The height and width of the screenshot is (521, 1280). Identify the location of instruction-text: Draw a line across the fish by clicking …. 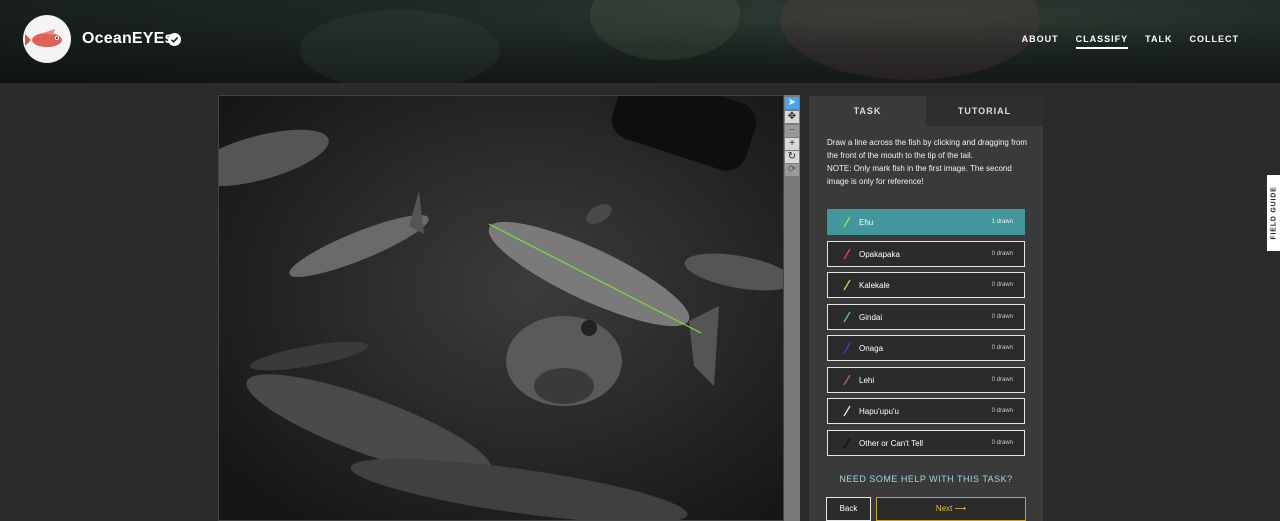
(927, 149).